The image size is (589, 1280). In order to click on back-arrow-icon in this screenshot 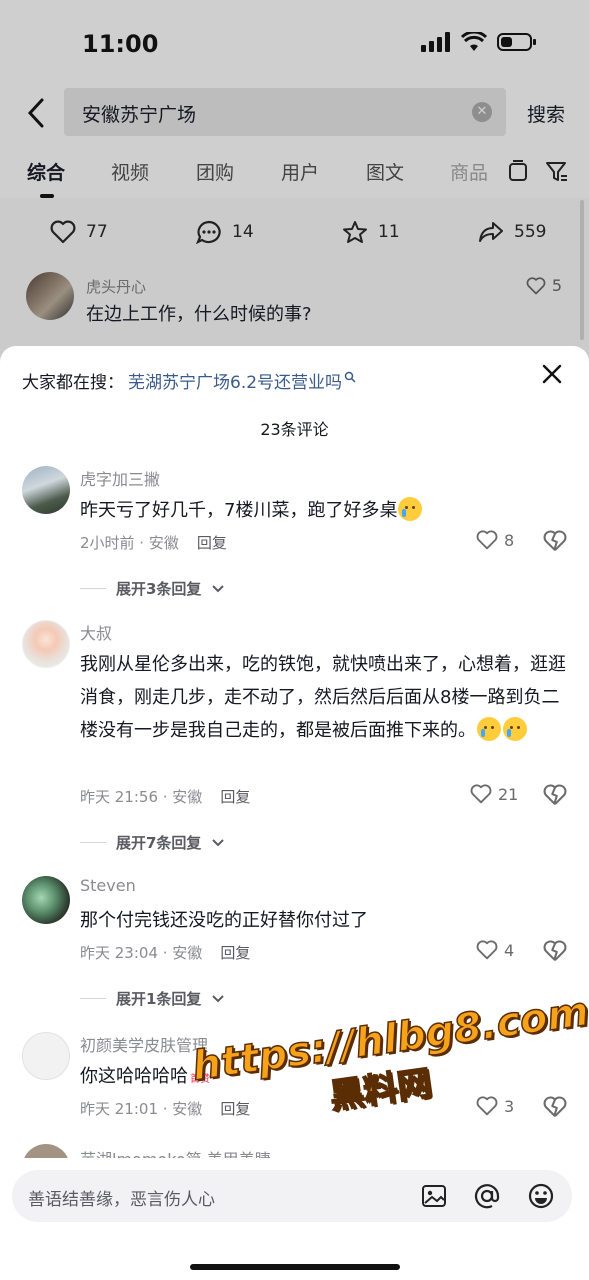, I will do `click(36, 113)`.